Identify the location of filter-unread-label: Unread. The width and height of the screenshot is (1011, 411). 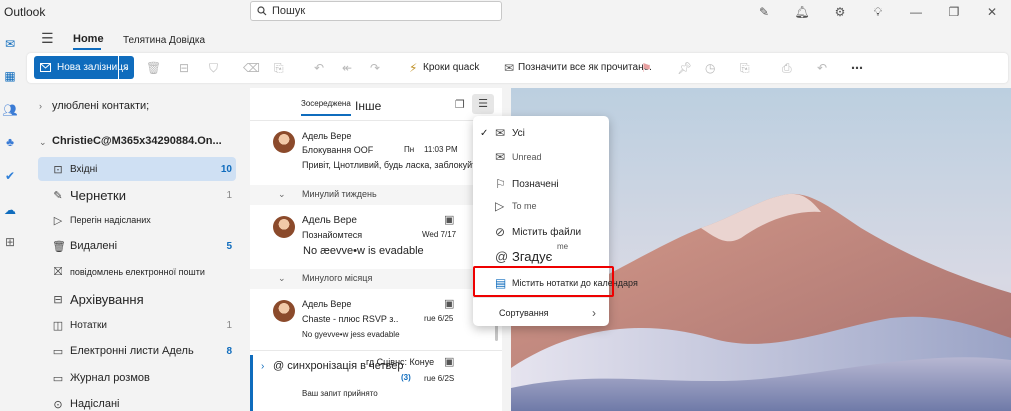
(527, 157).